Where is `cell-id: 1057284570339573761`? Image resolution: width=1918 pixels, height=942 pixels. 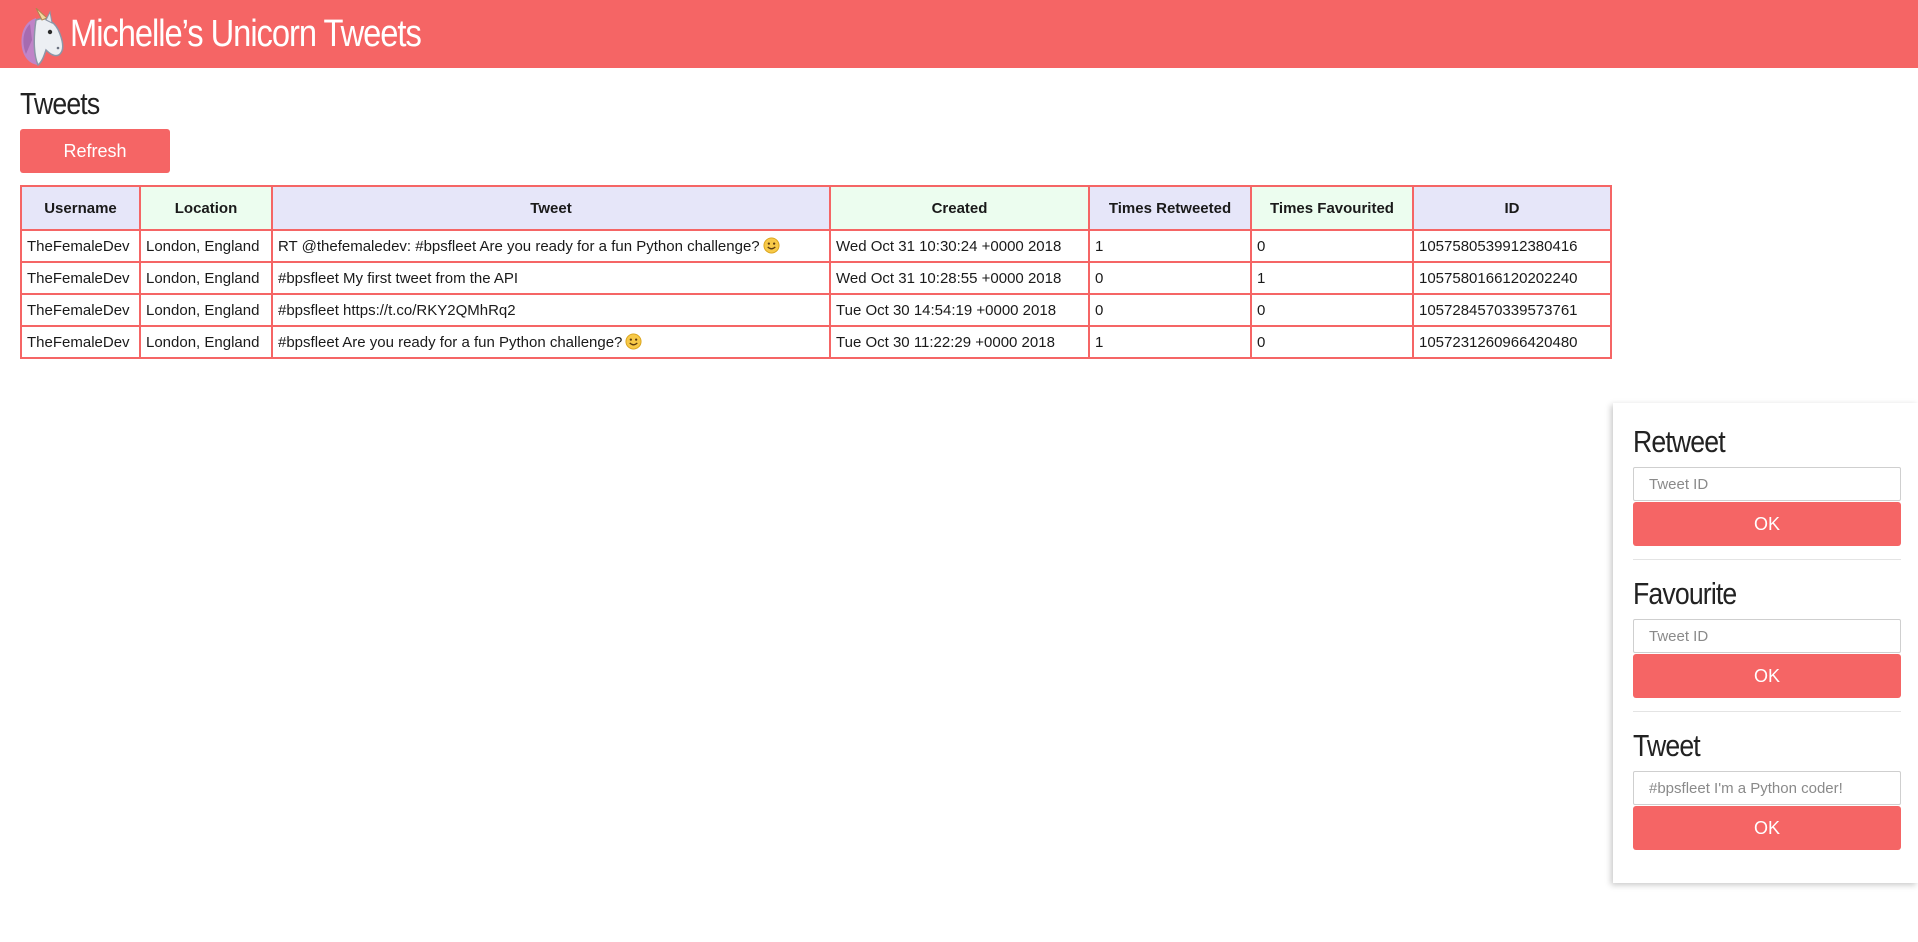 cell-id: 1057284570339573761 is located at coordinates (1512, 310).